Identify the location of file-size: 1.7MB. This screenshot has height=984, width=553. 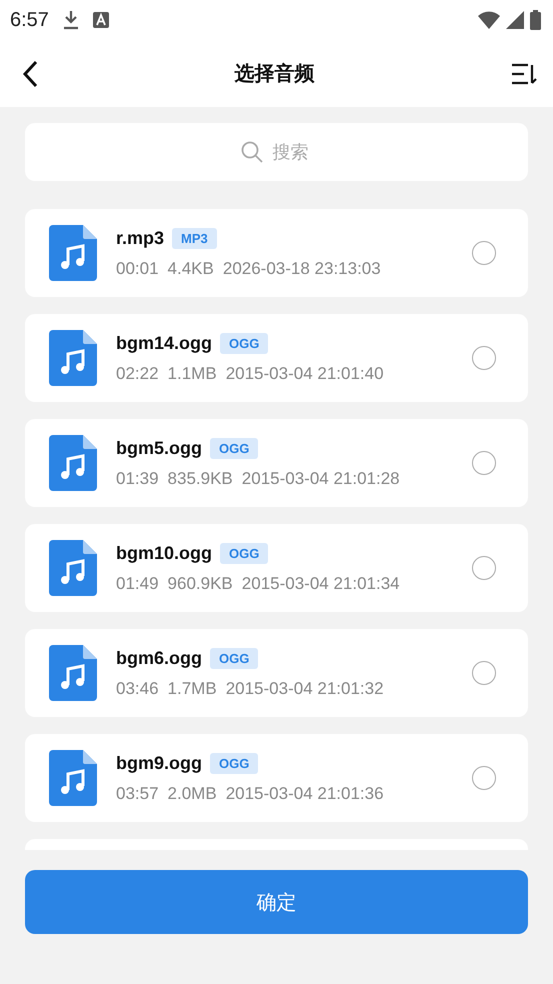
(192, 688).